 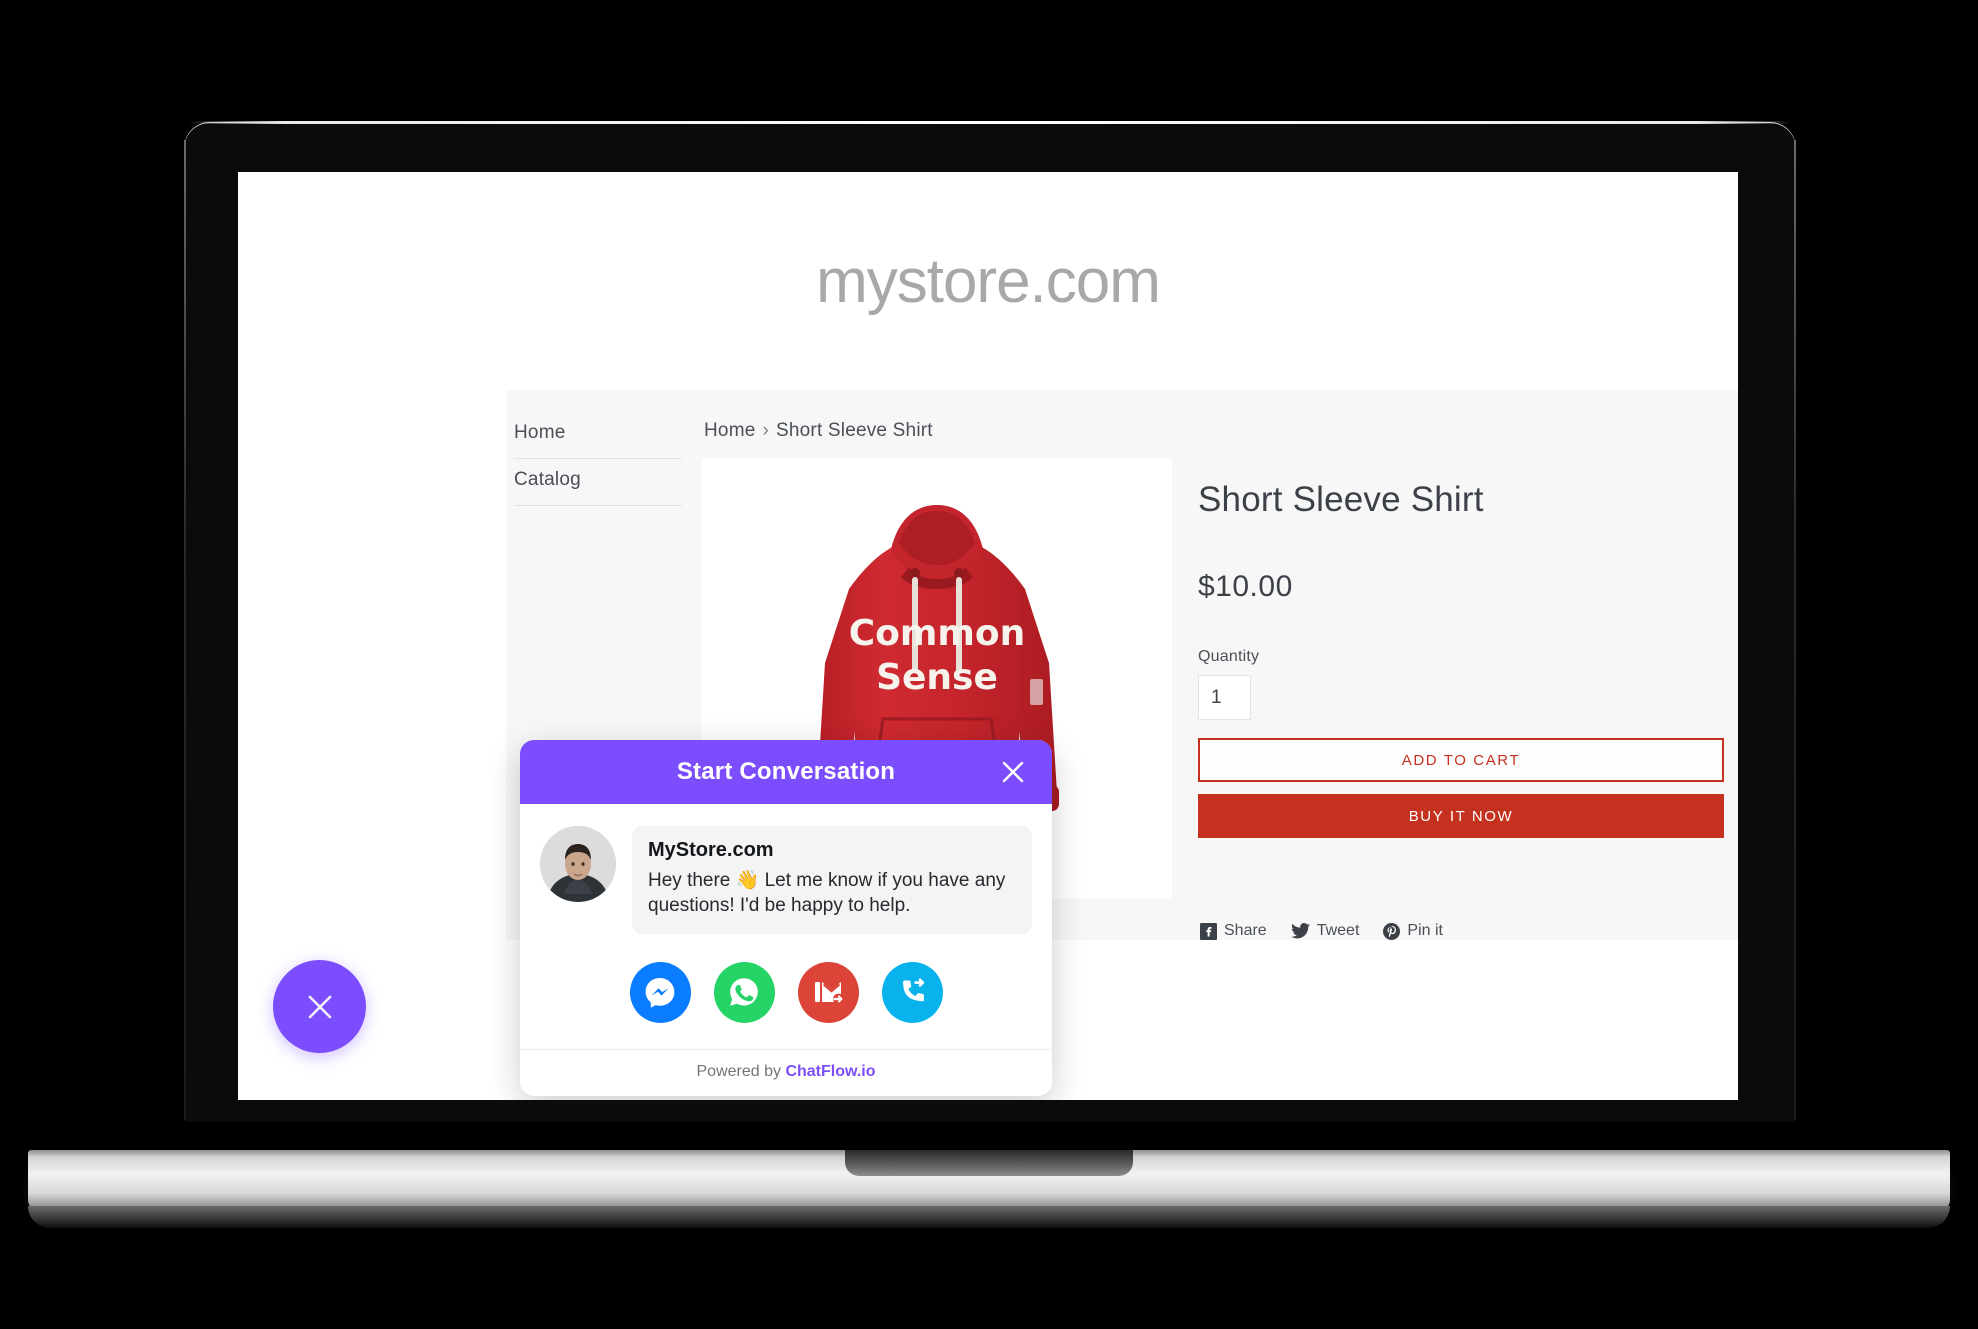 What do you see at coordinates (185, 630) in the screenshot?
I see `laptop-lid-left-edge` at bounding box center [185, 630].